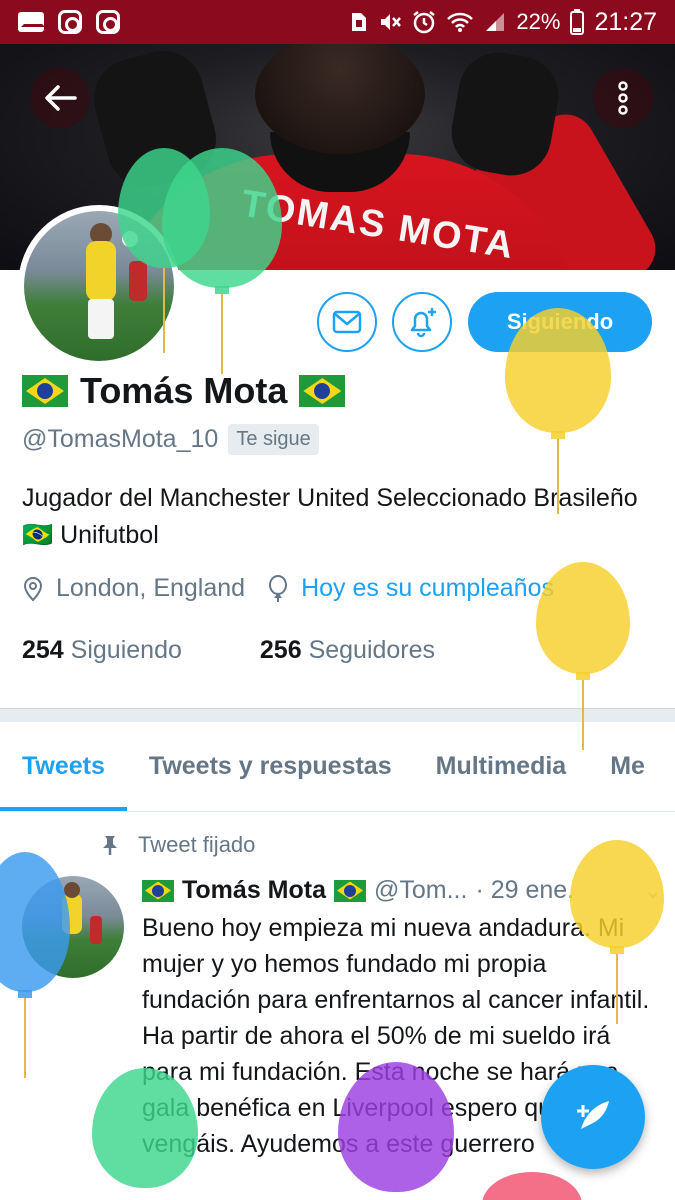 The image size is (675, 1200). Describe the element at coordinates (391, 22) in the screenshot. I see `mute-icon` at that location.